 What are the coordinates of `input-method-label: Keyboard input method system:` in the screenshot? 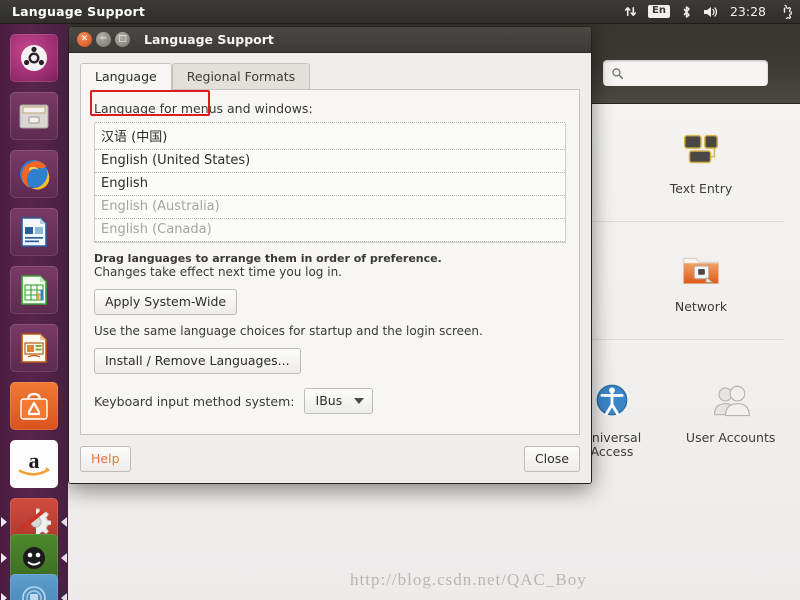 It's located at (194, 401).